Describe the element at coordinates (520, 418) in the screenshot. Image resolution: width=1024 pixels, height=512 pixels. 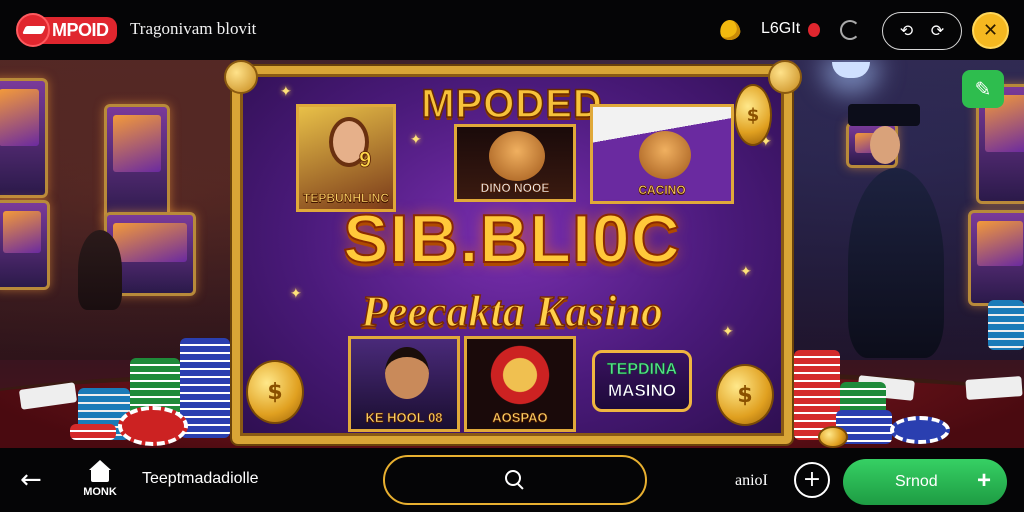
I see `tile-label: AOSPAO` at that location.